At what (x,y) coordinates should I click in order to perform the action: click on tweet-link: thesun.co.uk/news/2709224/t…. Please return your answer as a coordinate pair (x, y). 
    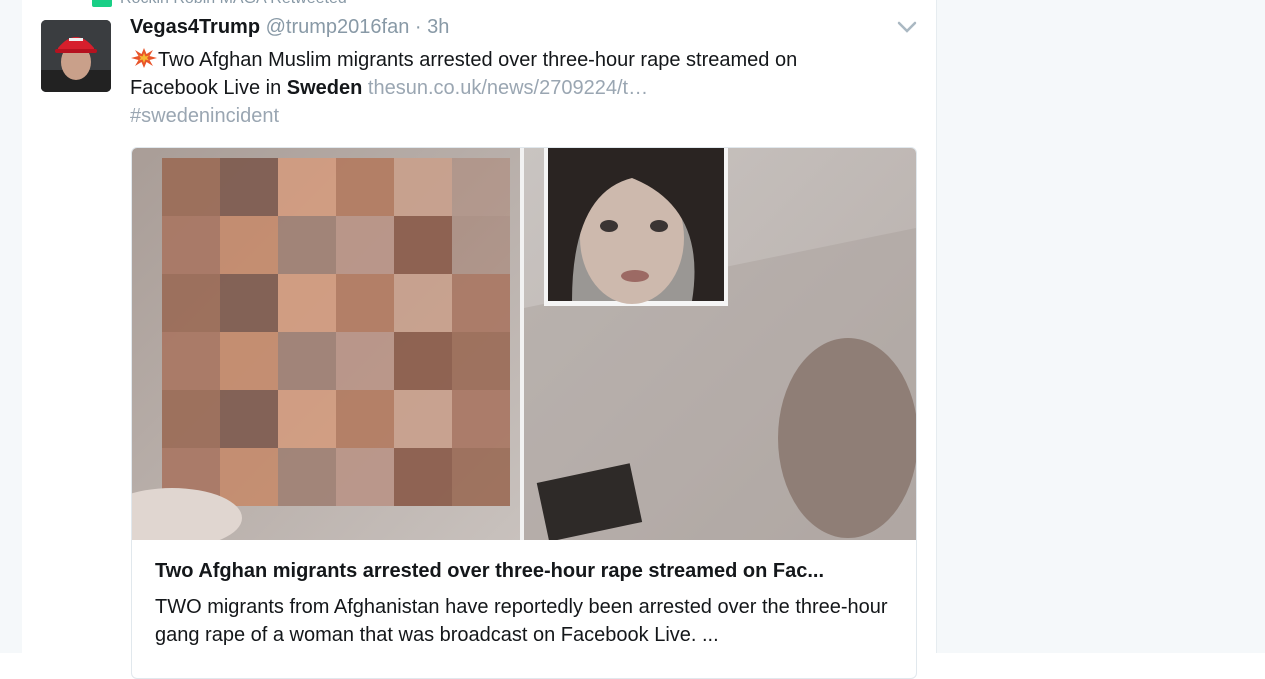
    Looking at the image, I should click on (508, 88).